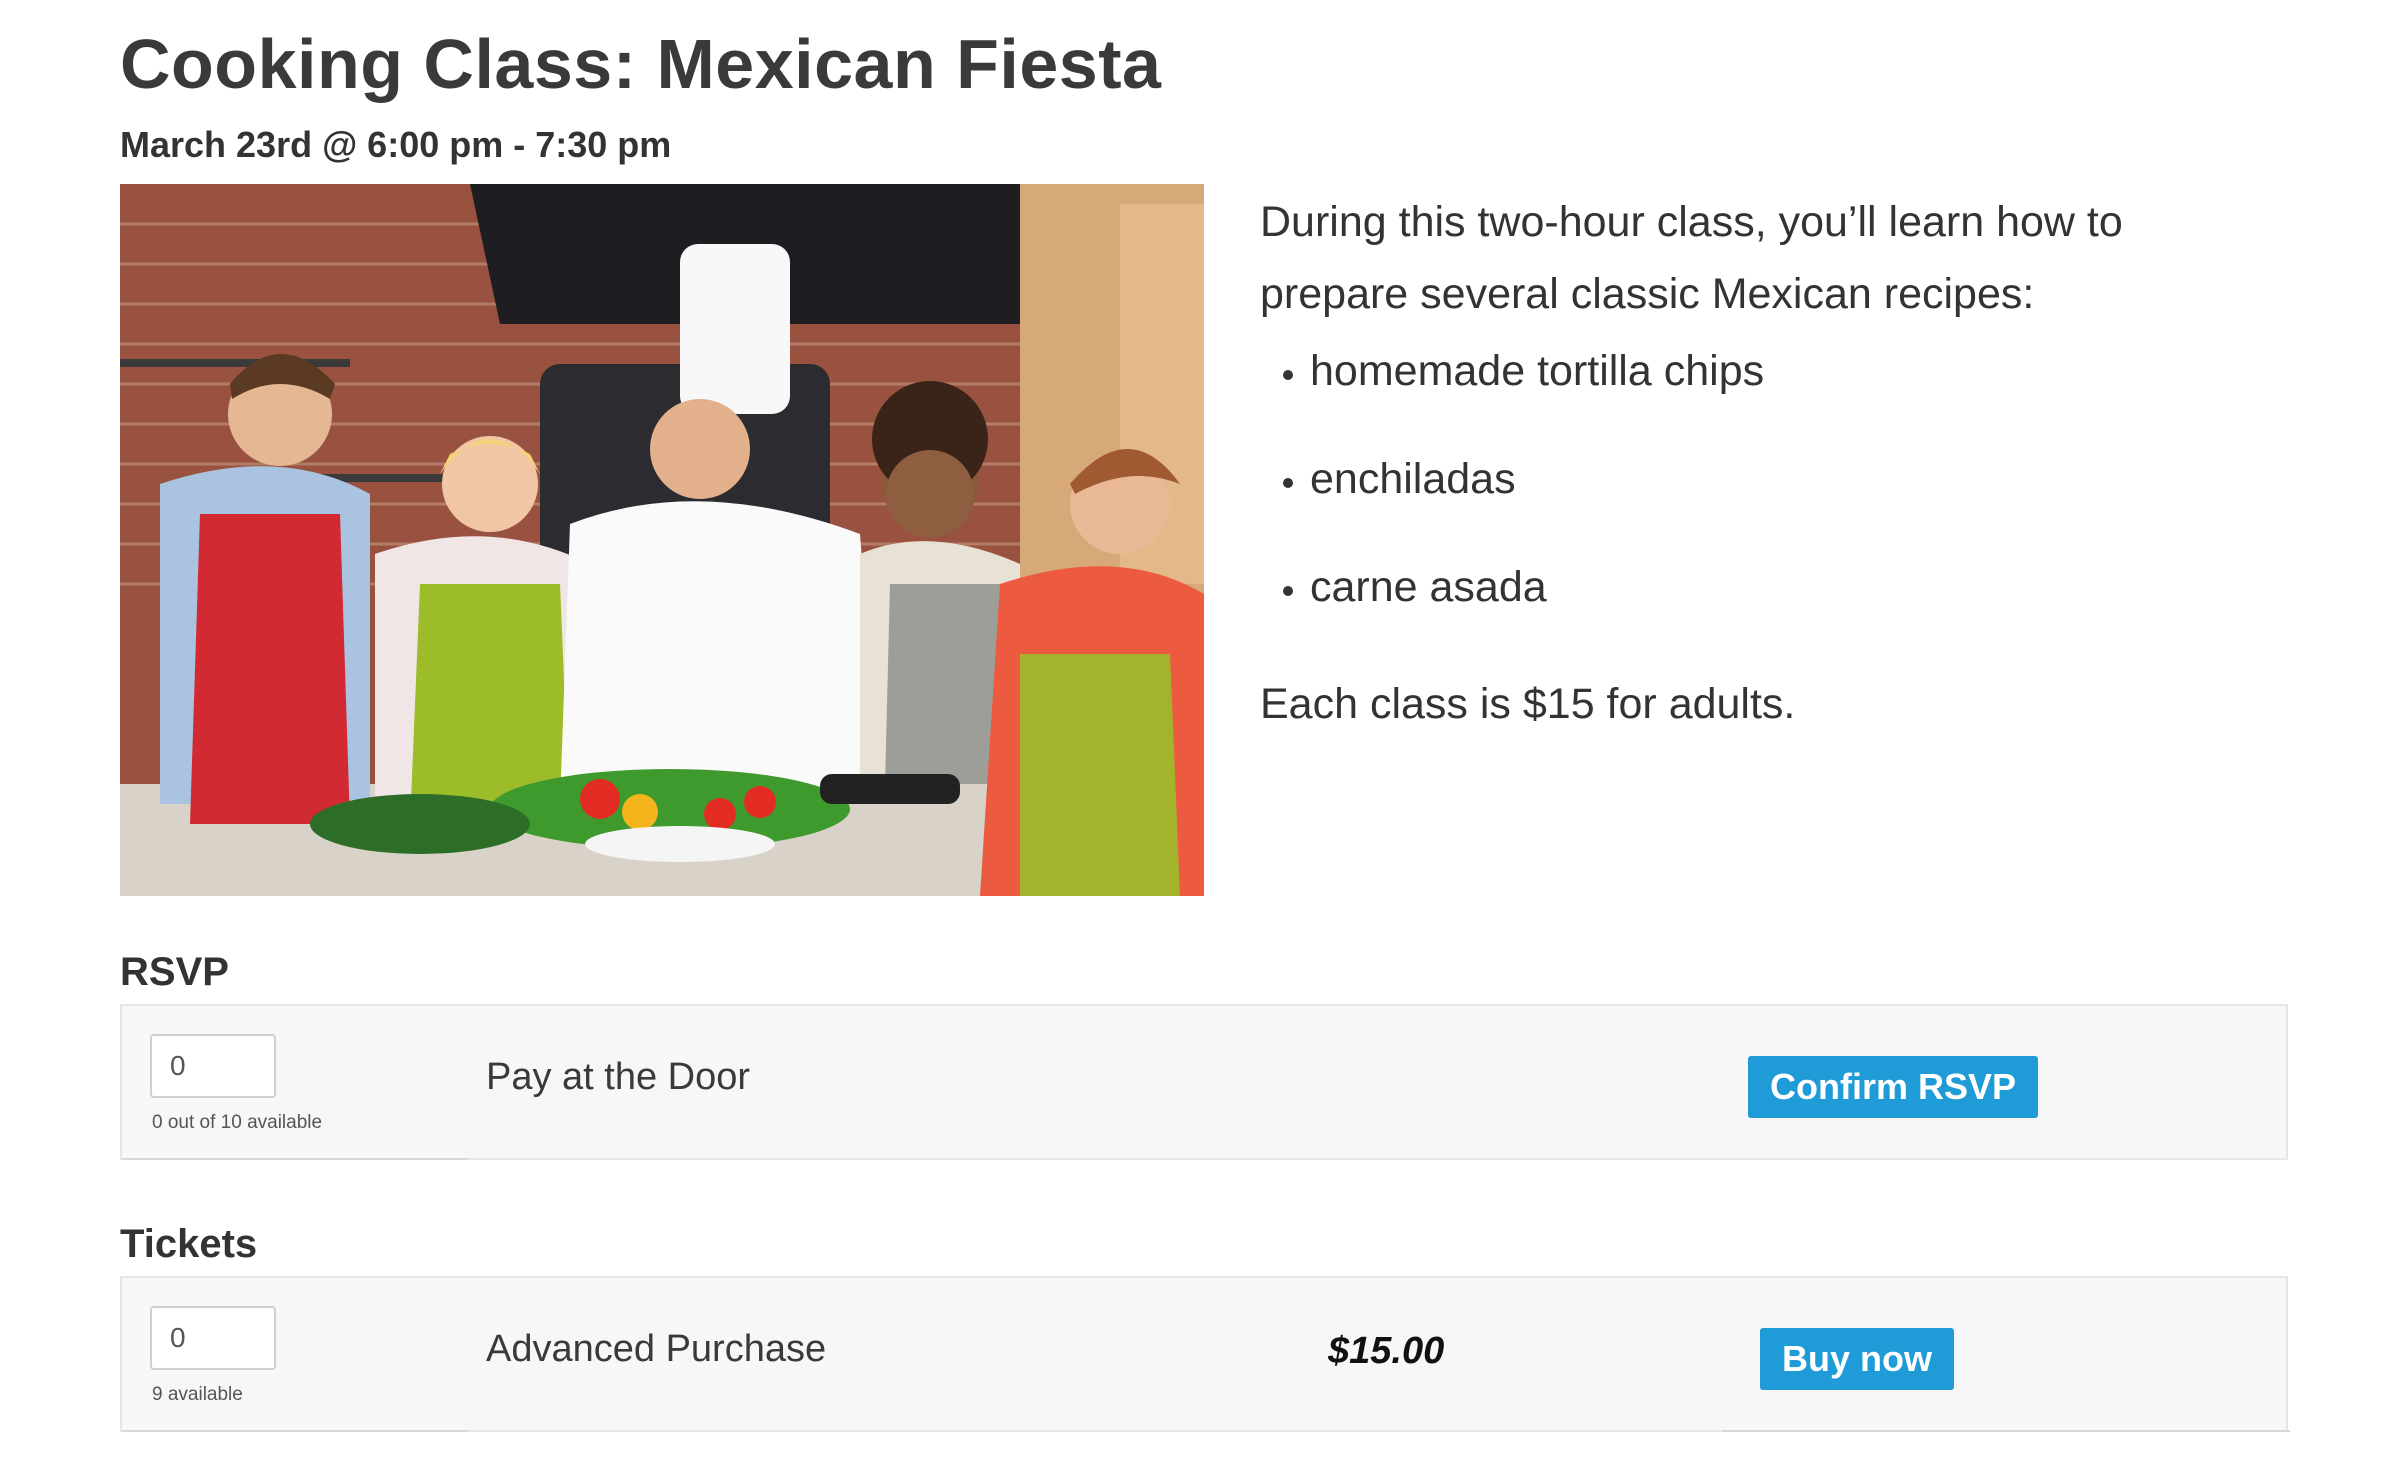 This screenshot has height=1474, width=2386. I want to click on rsvp-quantity-cell: 0 out of 10 available, so click(295, 1082).